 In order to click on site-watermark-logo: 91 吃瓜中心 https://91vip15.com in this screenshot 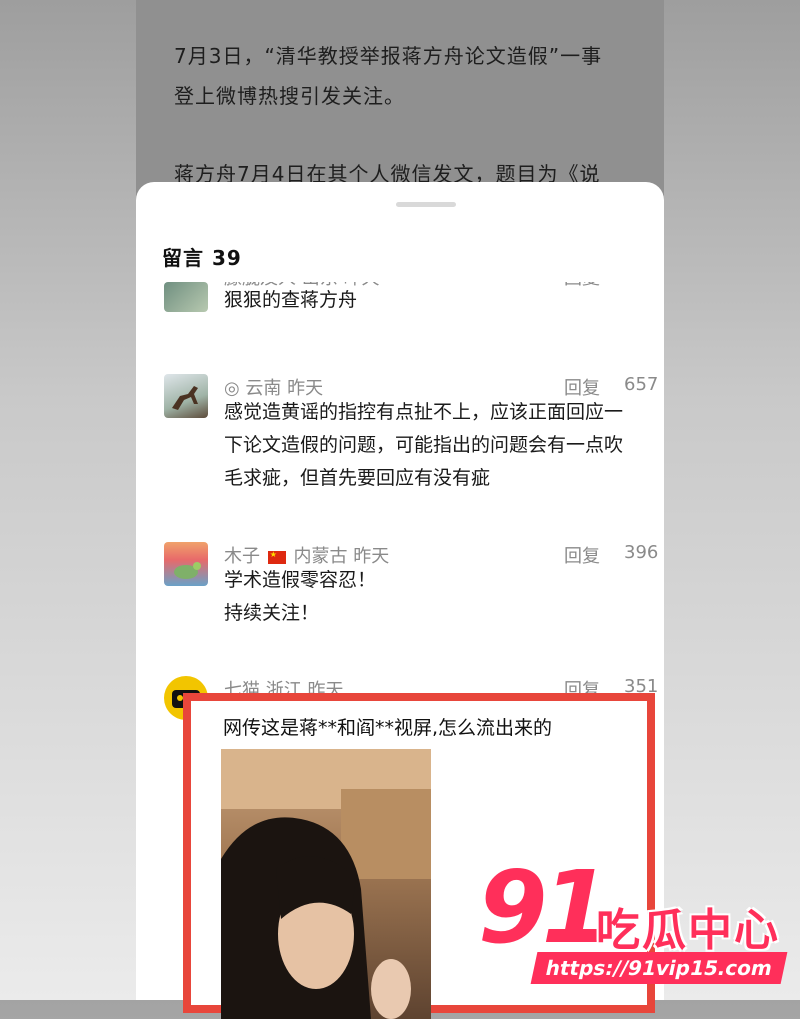, I will do `click(633, 923)`.